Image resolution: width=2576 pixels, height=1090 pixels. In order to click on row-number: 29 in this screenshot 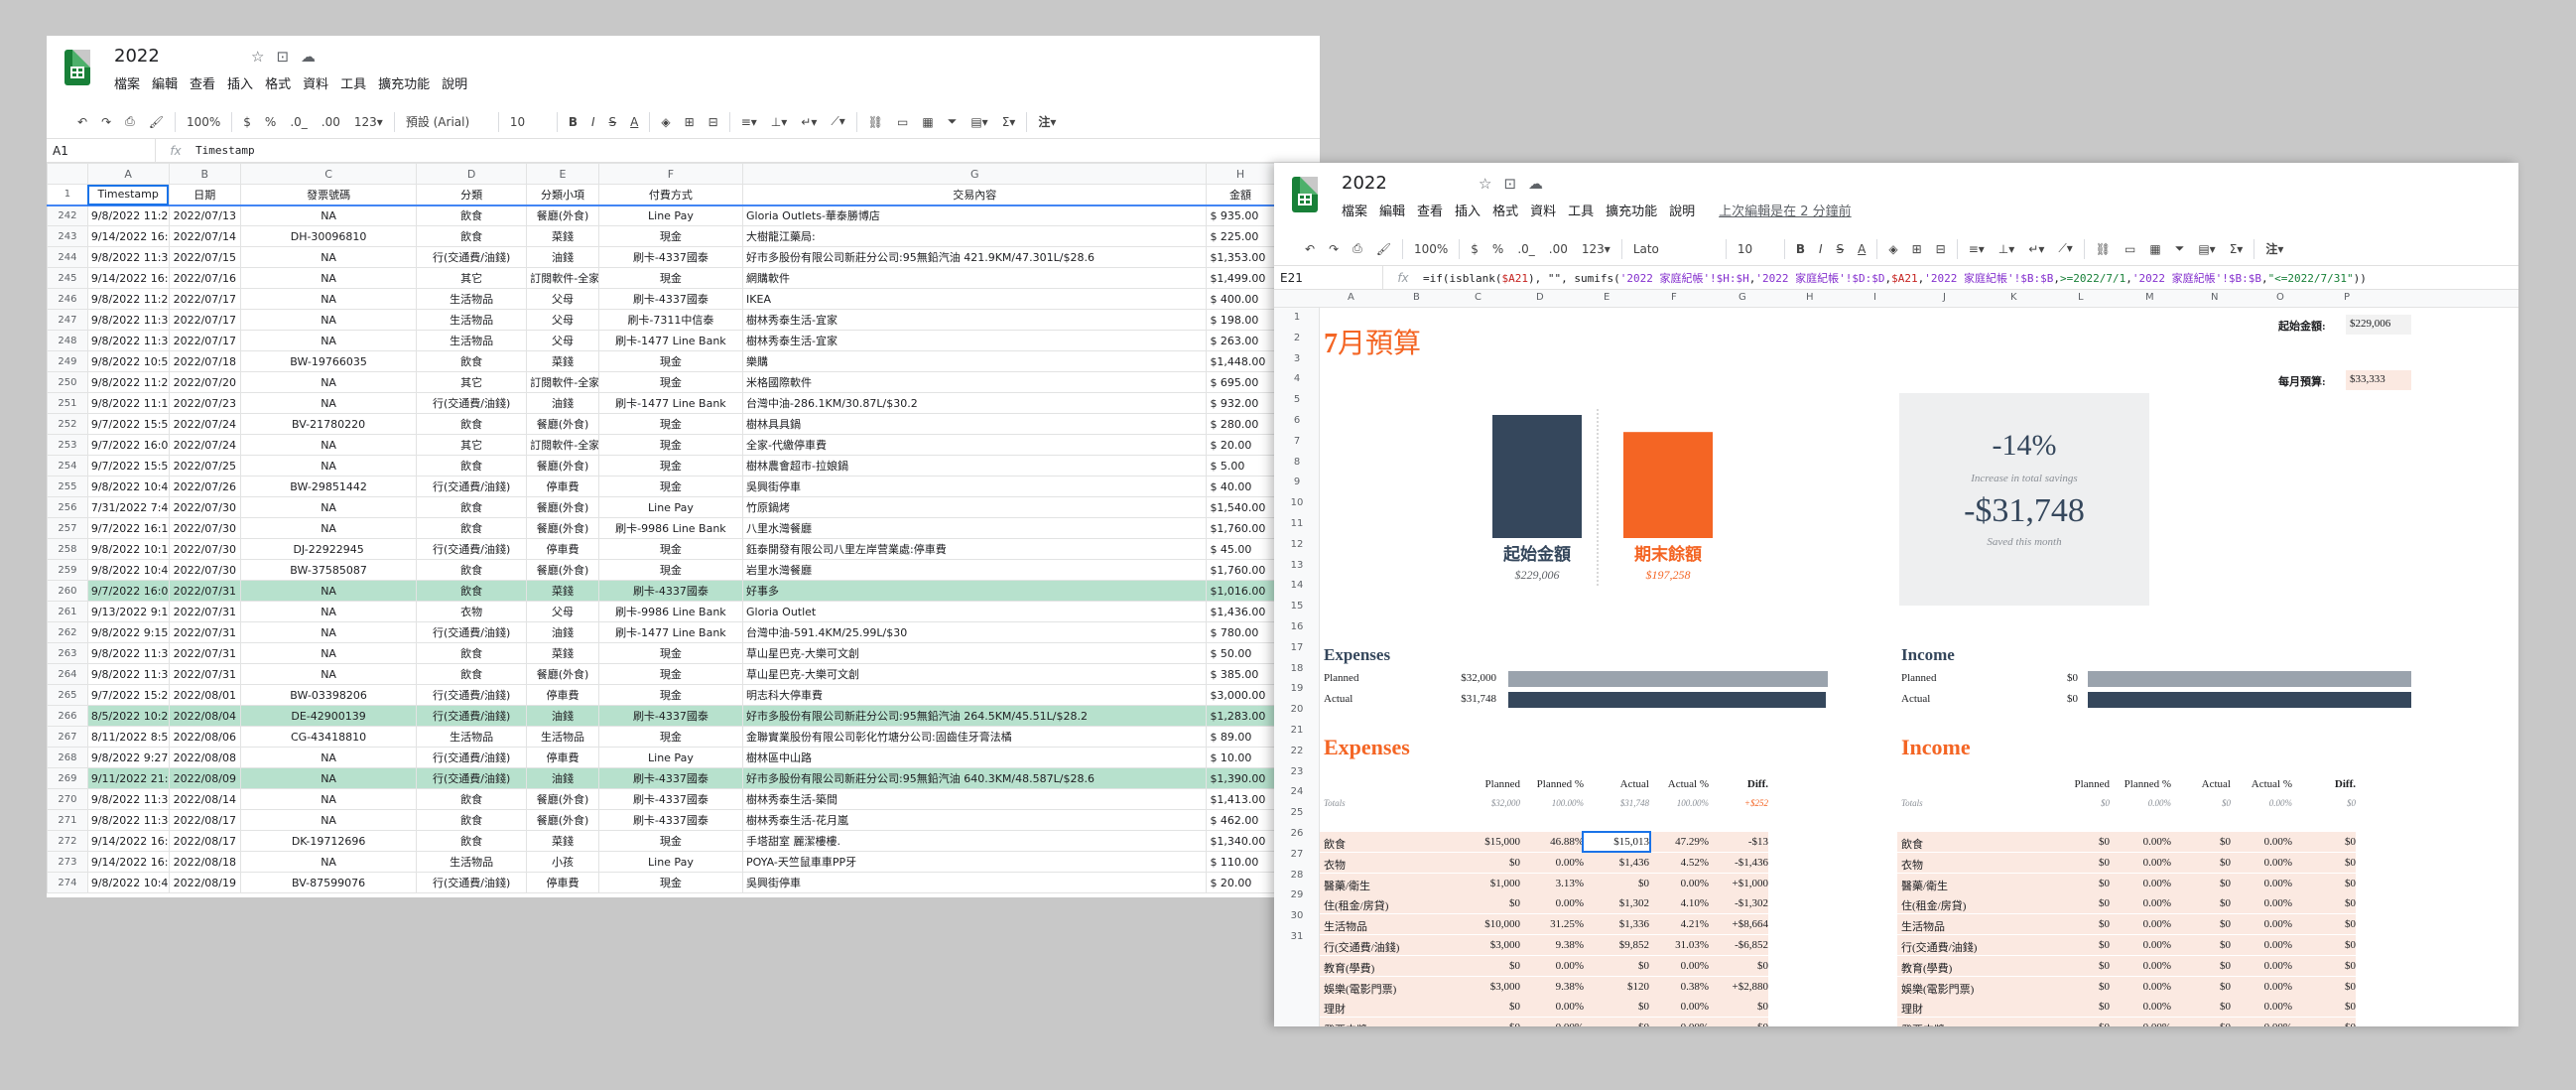, I will do `click(1297, 894)`.